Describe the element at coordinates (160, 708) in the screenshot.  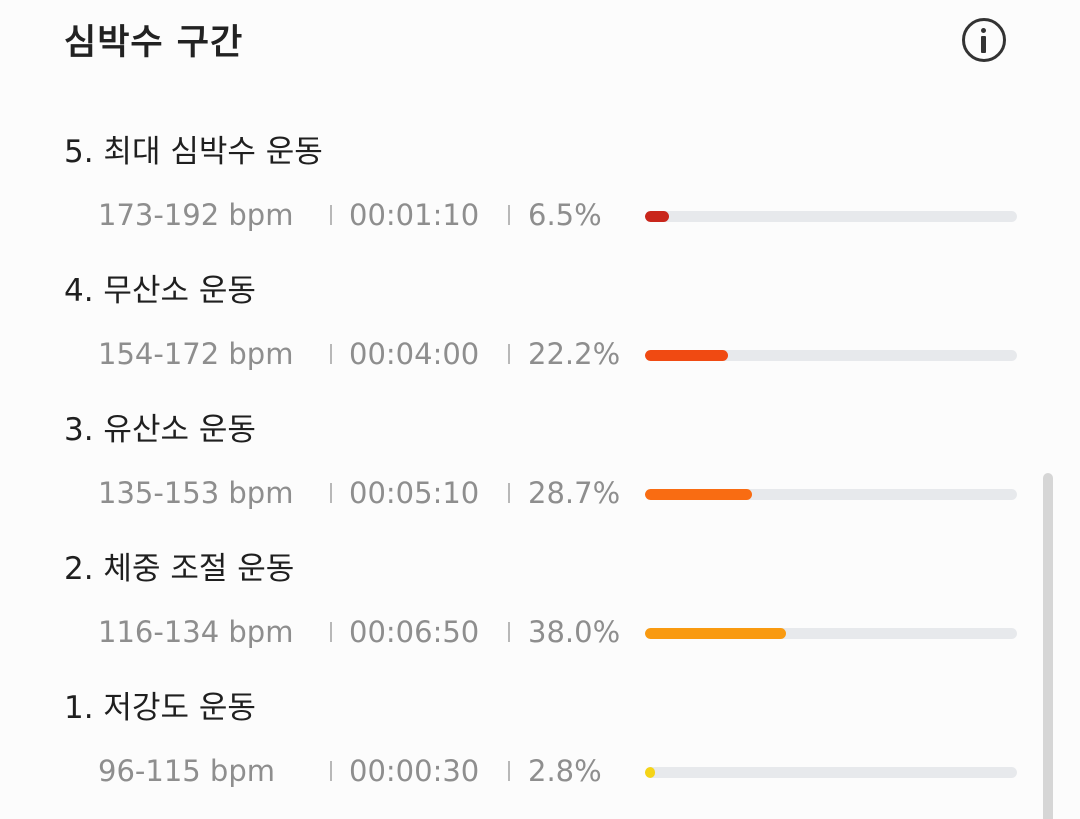
I see `zone-name: 1. 저강도 운동` at that location.